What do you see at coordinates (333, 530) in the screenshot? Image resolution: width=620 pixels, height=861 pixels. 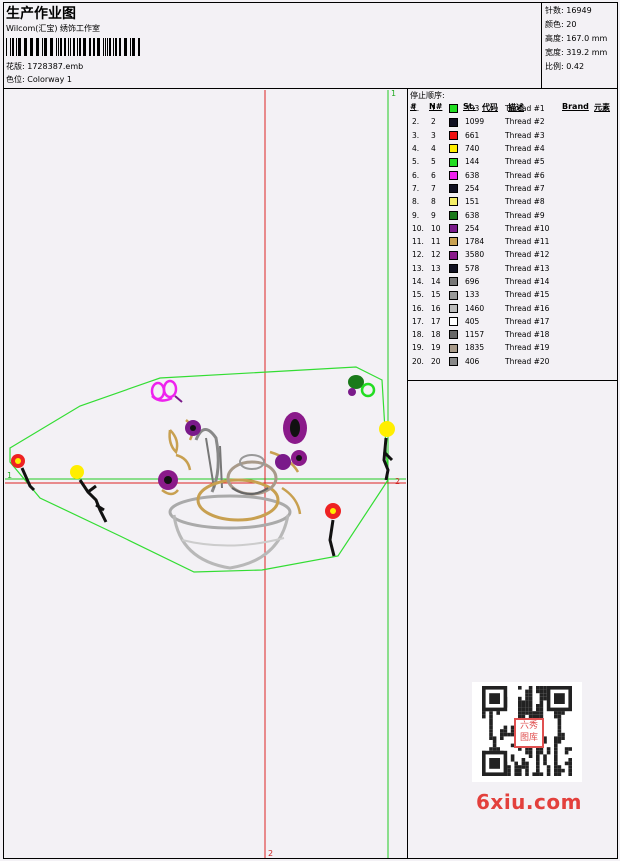 I see `right-red-flower` at bounding box center [333, 530].